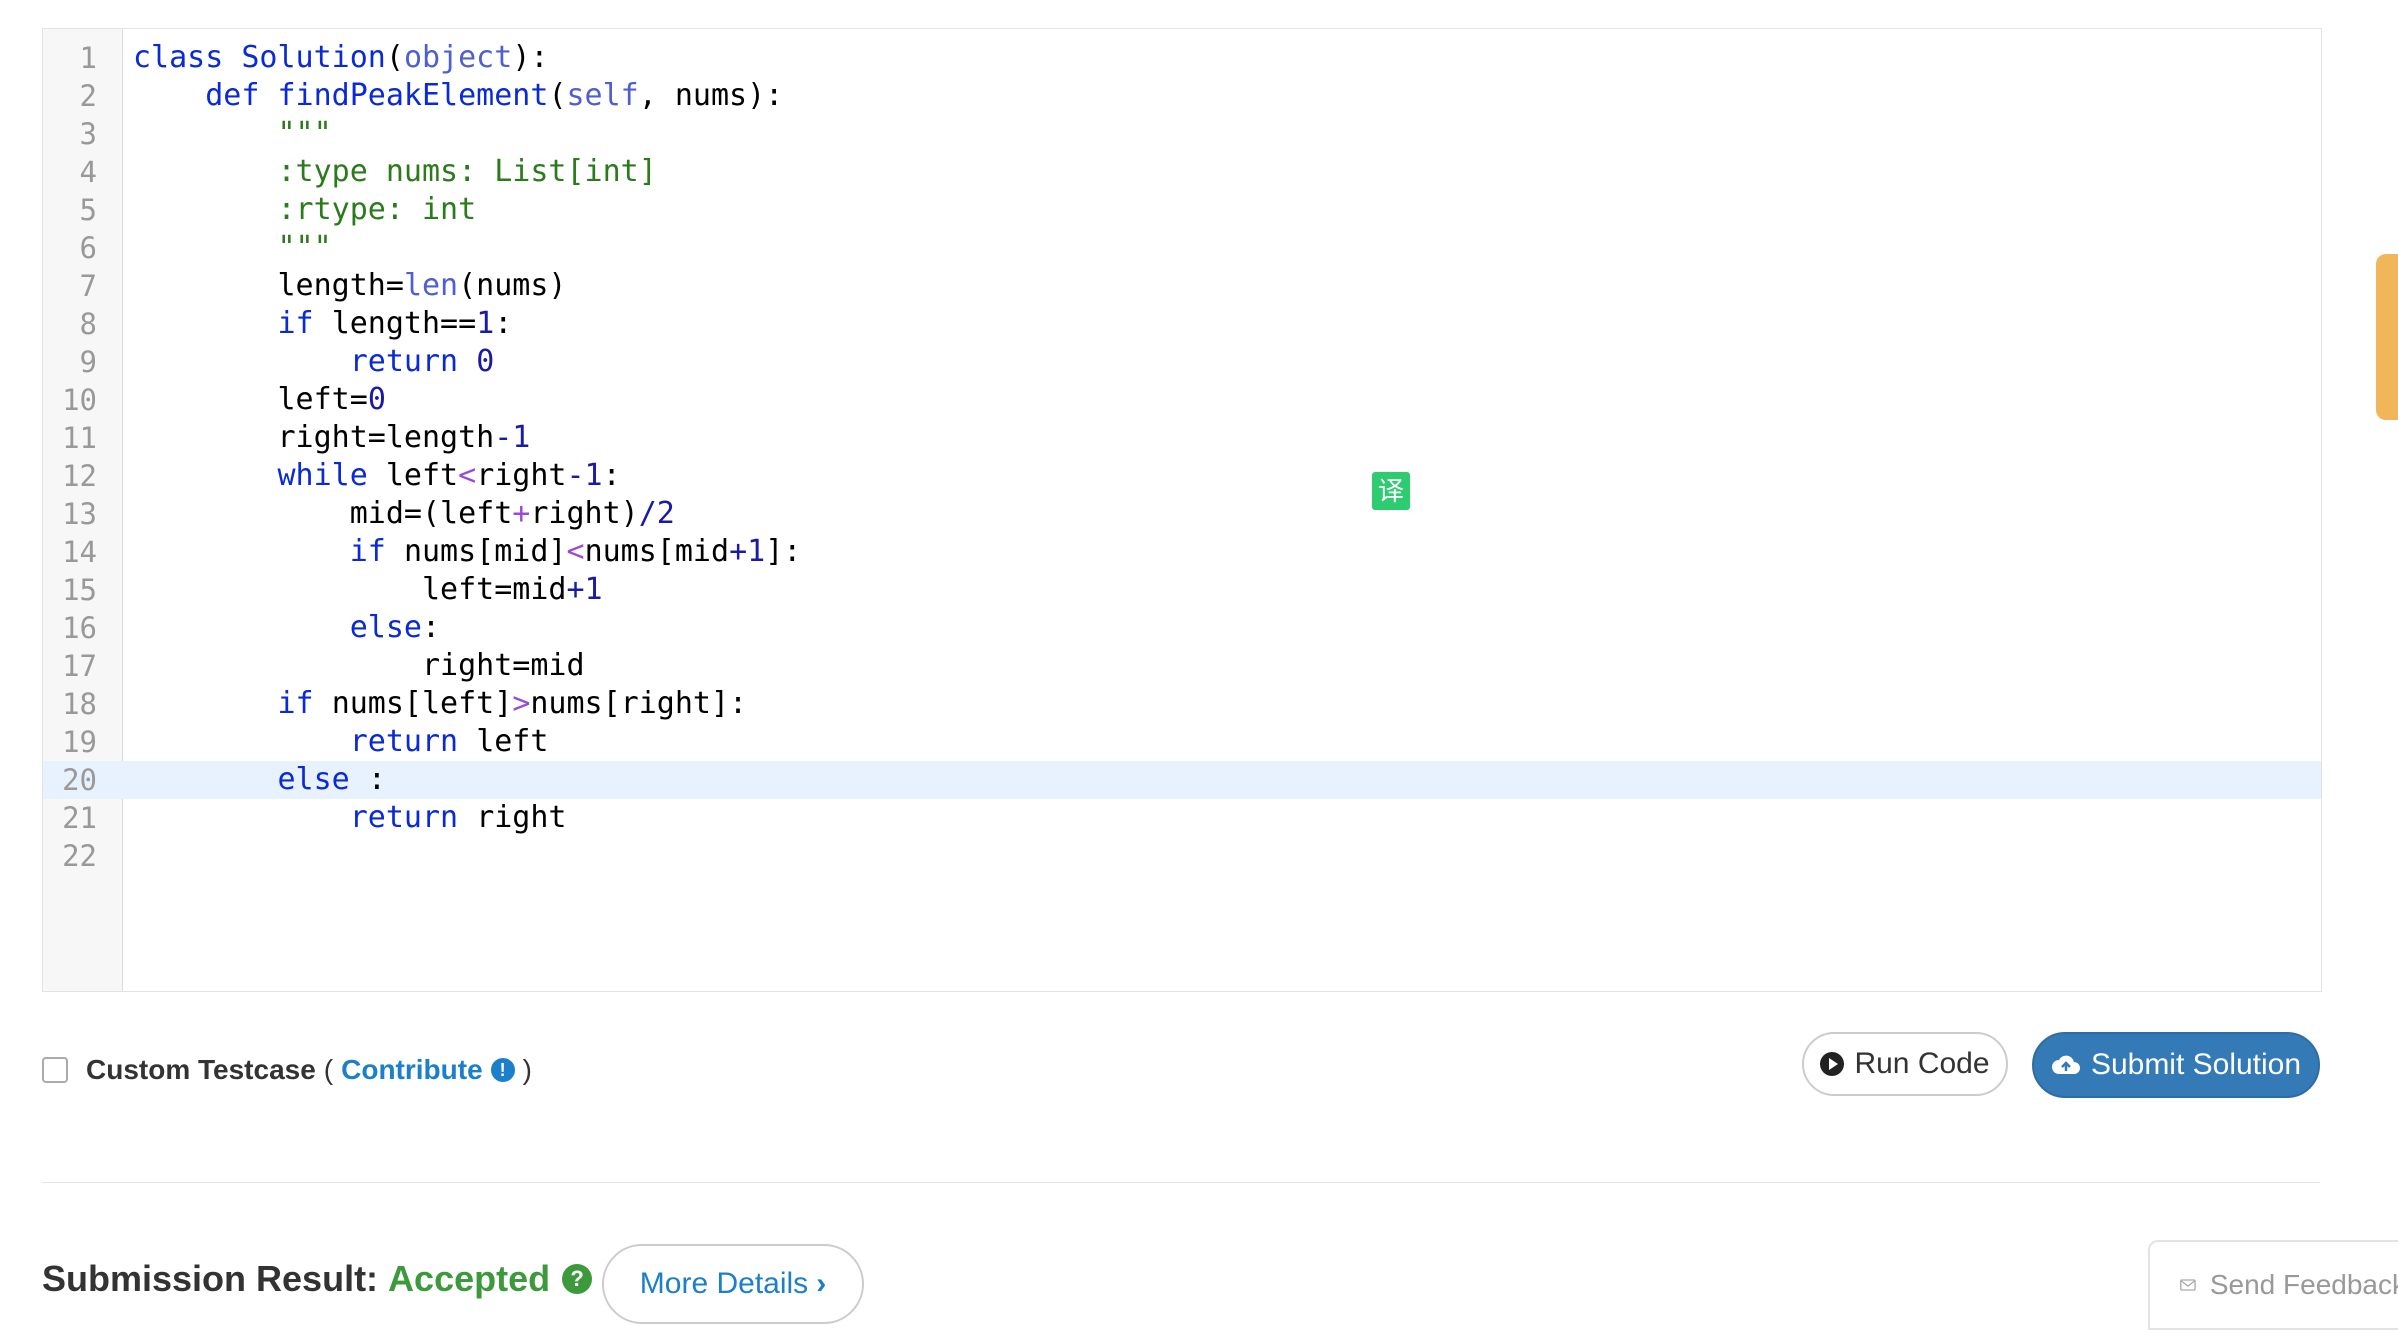 This screenshot has height=1330, width=2398. What do you see at coordinates (79, 552) in the screenshot?
I see `line-number: 14` at bounding box center [79, 552].